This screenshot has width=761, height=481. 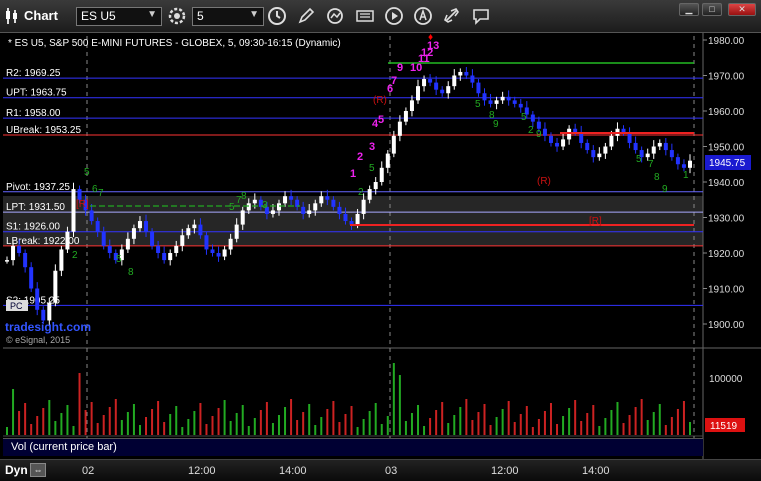 What do you see at coordinates (254, 14) in the screenshot?
I see `interval-dropdown-icon: ▼` at bounding box center [254, 14].